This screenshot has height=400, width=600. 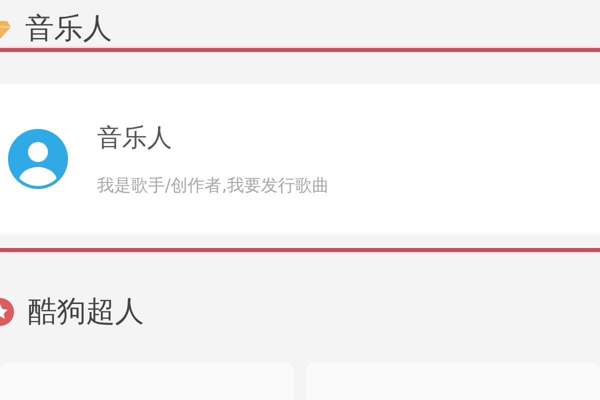 I want to click on card-subtitle: 我是歌手/创作者,我要发行歌曲, so click(x=213, y=186).